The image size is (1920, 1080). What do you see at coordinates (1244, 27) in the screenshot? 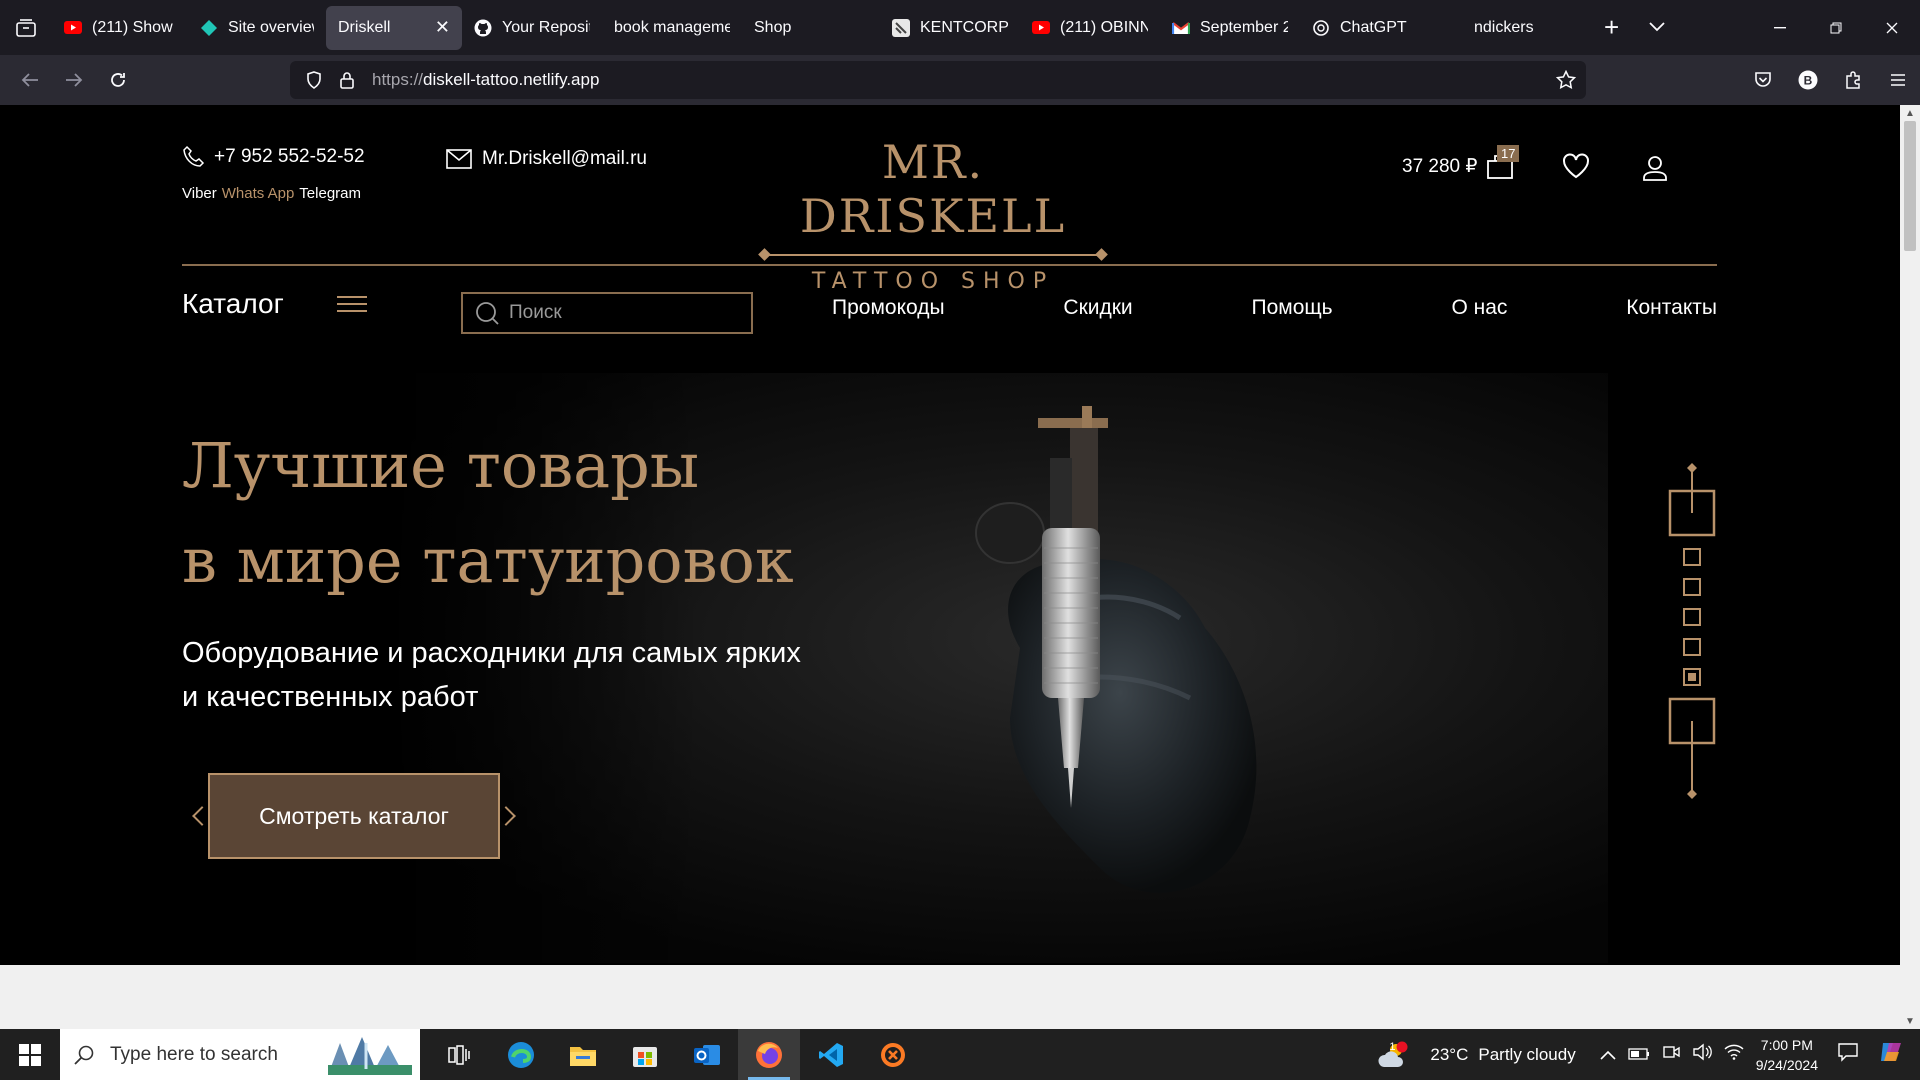
I see `tab-title: September 2` at bounding box center [1244, 27].